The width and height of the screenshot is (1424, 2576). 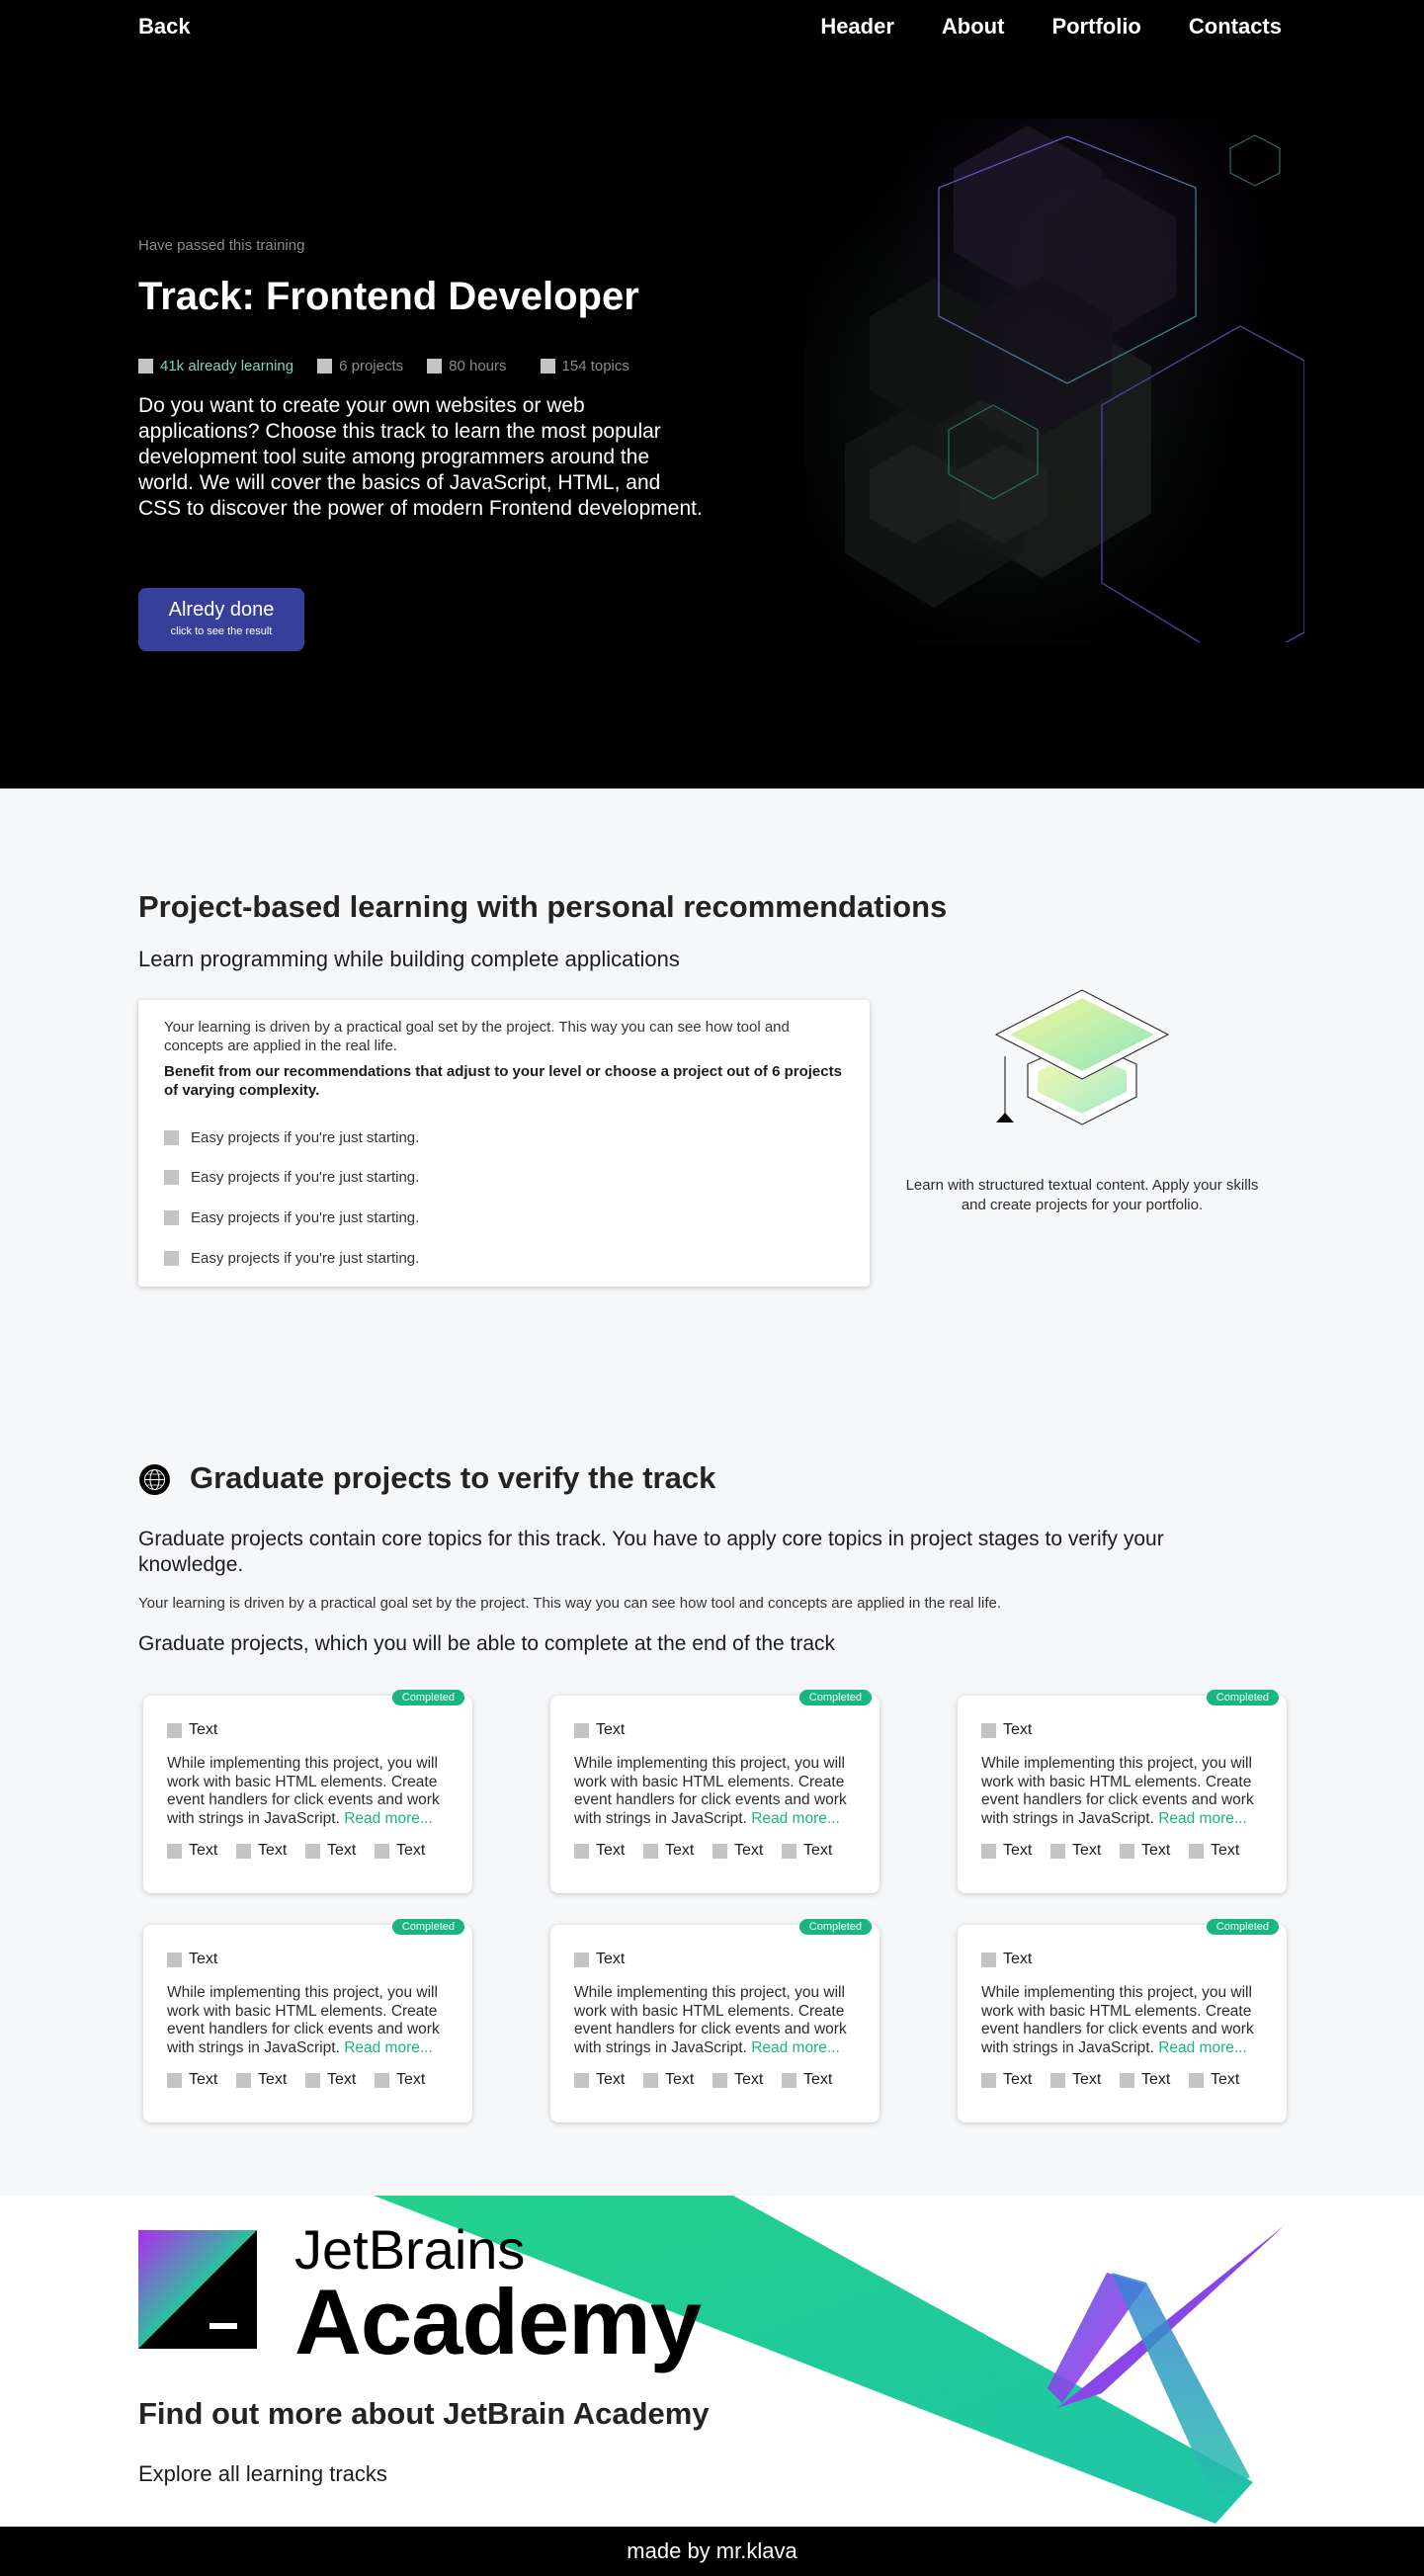 I want to click on graduation-cap-icon, so click(x=1082, y=1057).